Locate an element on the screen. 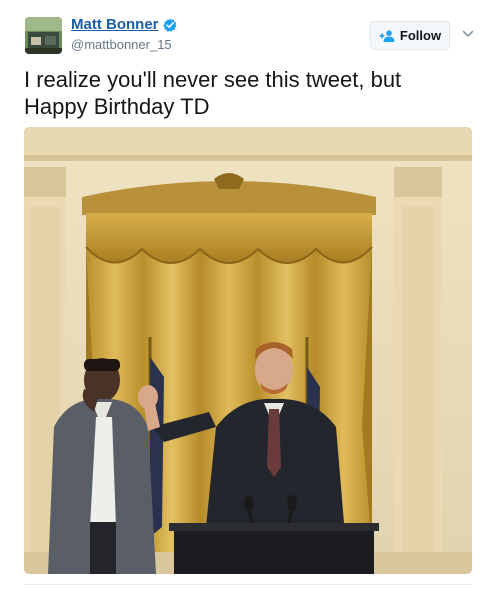 The width and height of the screenshot is (496, 589). follow-button: Follow is located at coordinates (410, 35).